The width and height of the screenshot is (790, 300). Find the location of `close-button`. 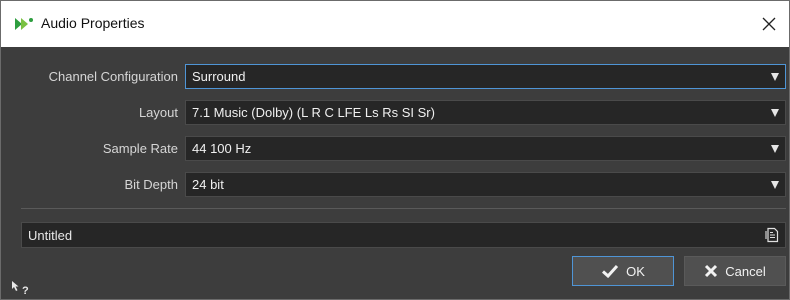

close-button is located at coordinates (769, 24).